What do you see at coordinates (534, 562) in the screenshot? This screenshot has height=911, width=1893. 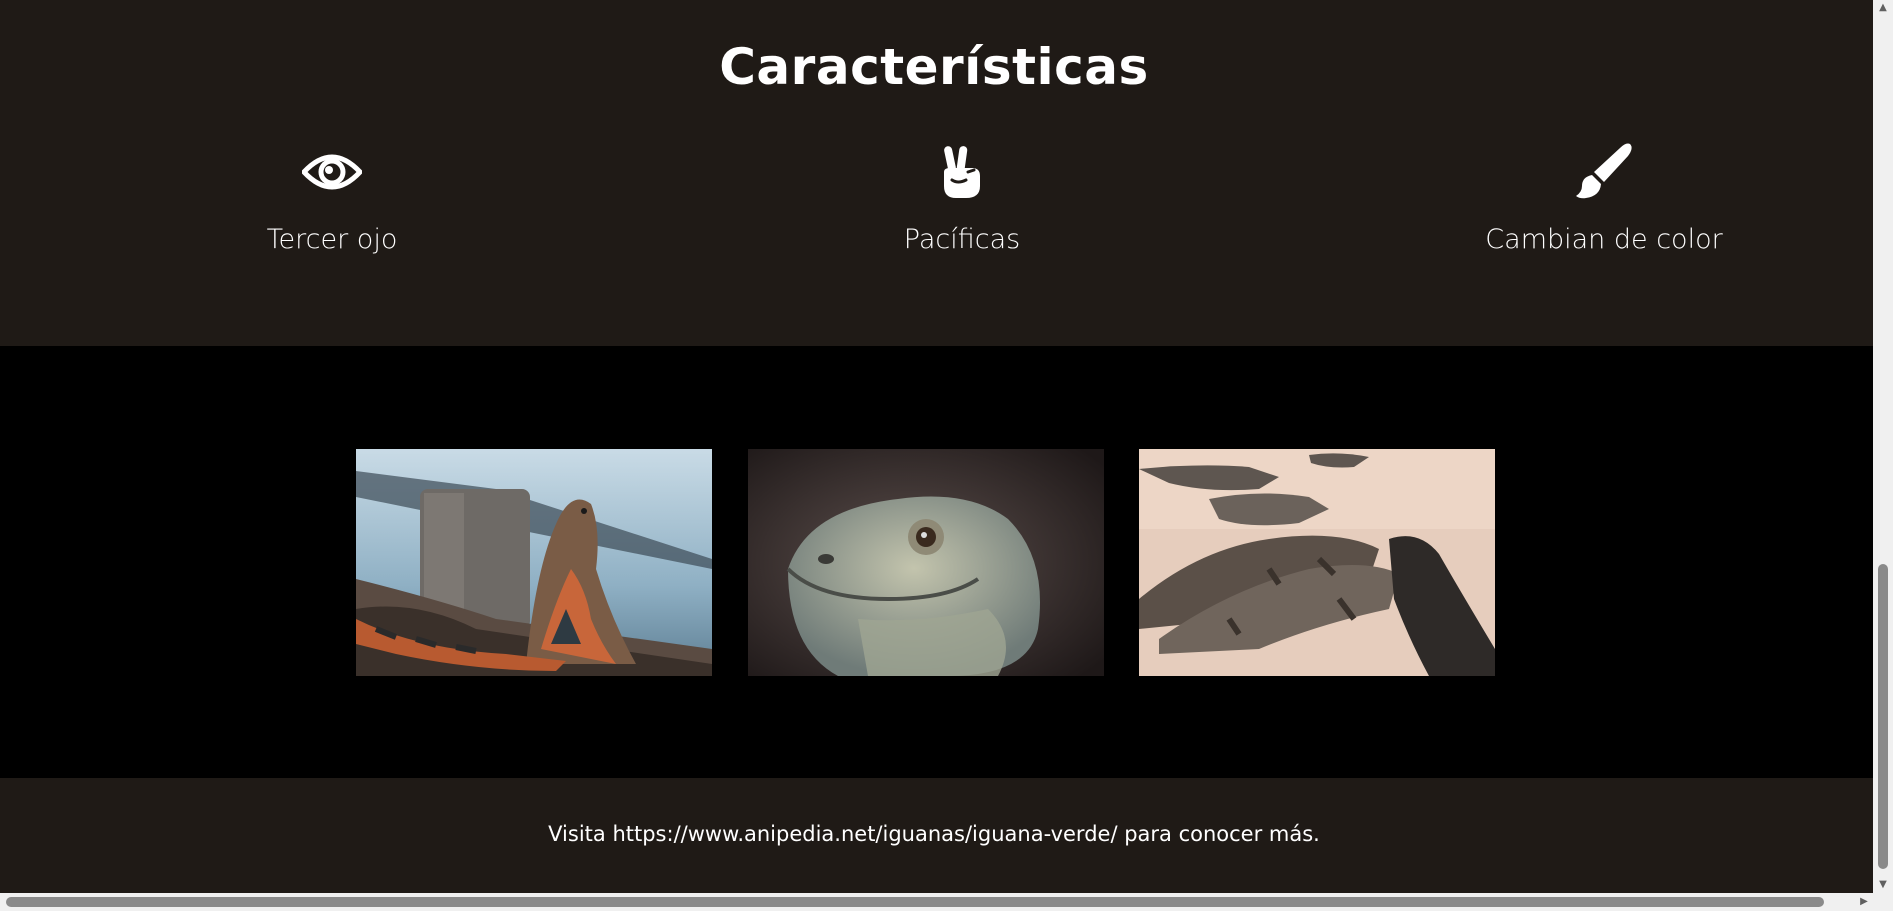 I see `iguana-shore-image` at bounding box center [534, 562].